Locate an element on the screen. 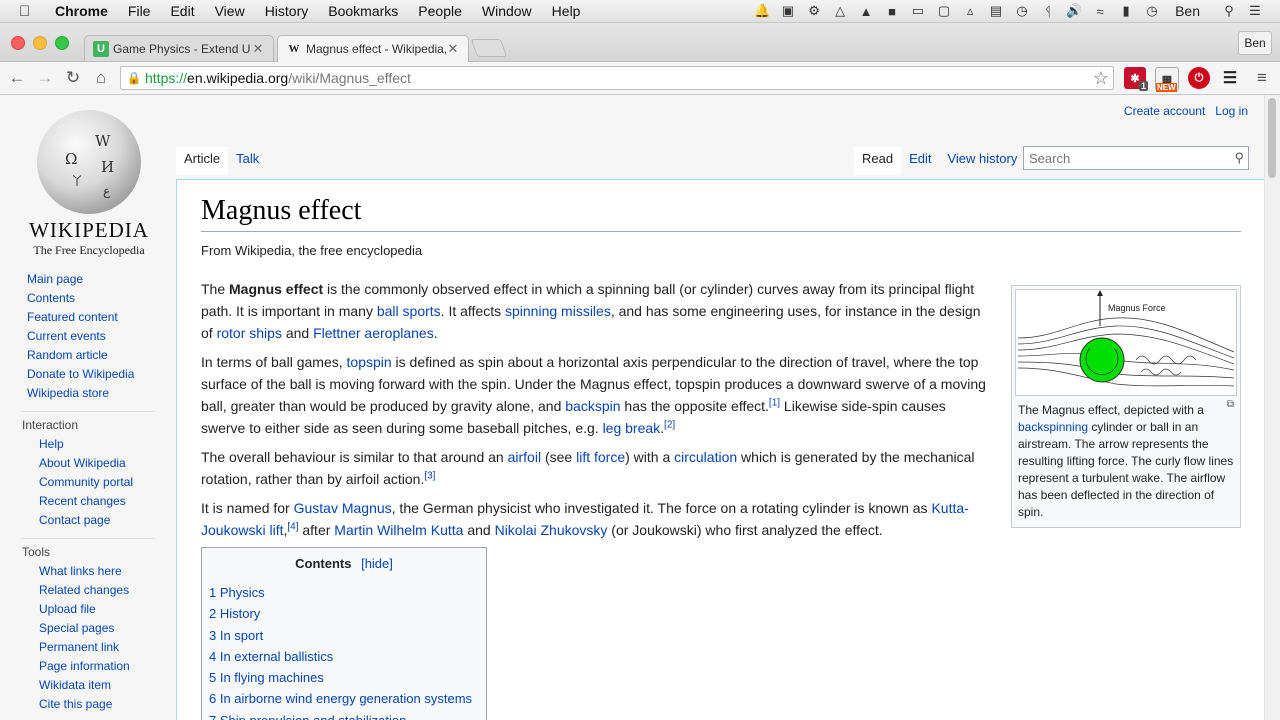  flame-icon: ▲ is located at coordinates (866, 11).